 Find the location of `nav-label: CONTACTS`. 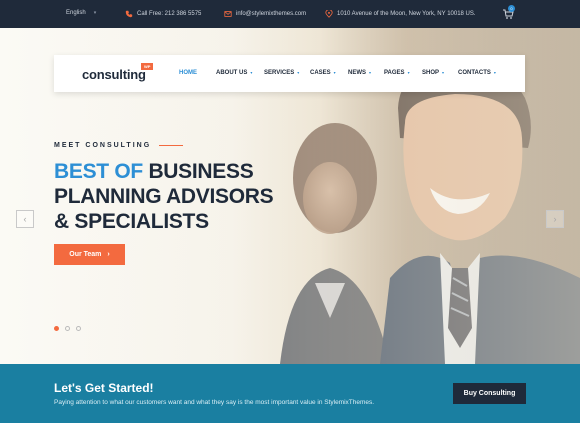

nav-label: CONTACTS is located at coordinates (474, 73).